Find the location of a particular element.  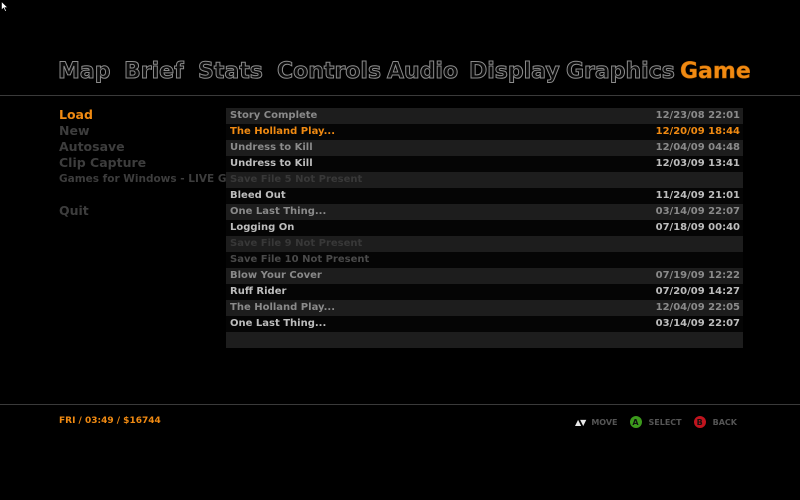

top-divider is located at coordinates (400, 95).